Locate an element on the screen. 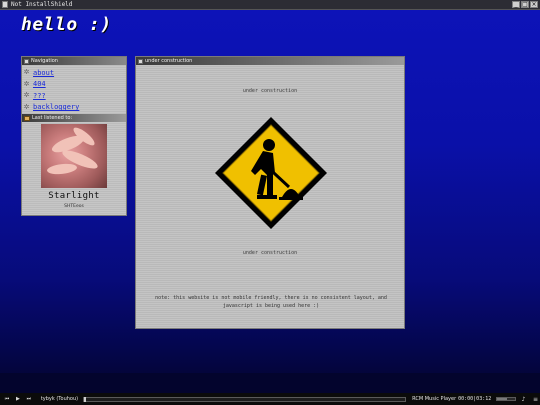  volume-slider is located at coordinates (506, 399).